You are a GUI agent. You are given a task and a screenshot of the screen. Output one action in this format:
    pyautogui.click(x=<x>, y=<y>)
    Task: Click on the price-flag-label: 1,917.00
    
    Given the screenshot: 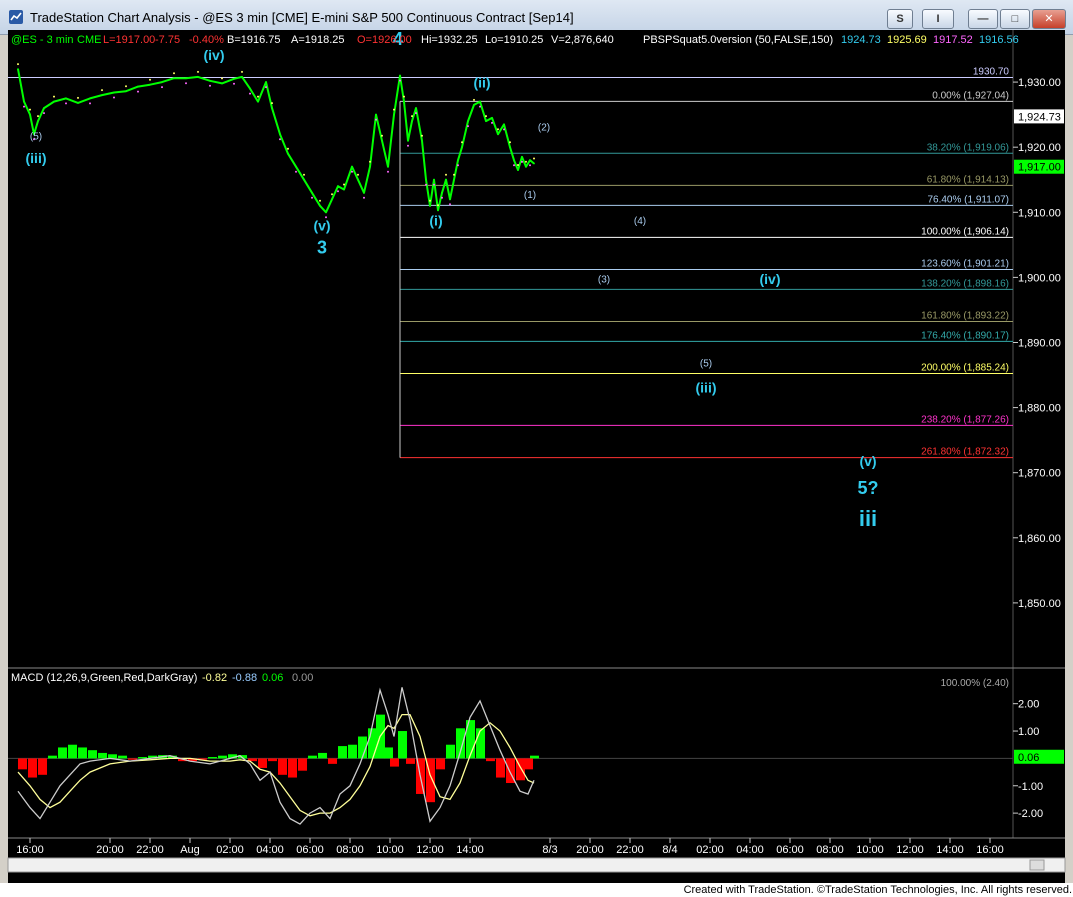 What is the action you would take?
    pyautogui.click(x=1039, y=168)
    